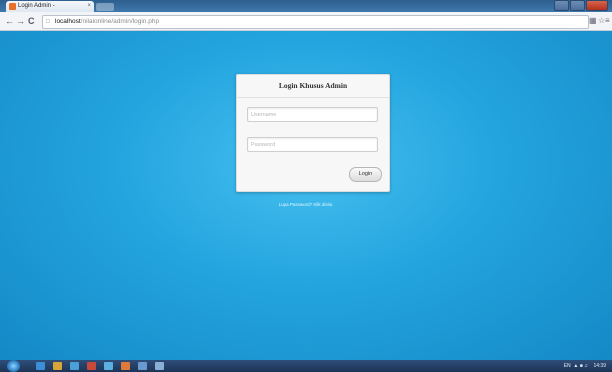 This screenshot has height=372, width=612. What do you see at coordinates (607, 21) in the screenshot?
I see `menu-icon: ≡` at bounding box center [607, 21].